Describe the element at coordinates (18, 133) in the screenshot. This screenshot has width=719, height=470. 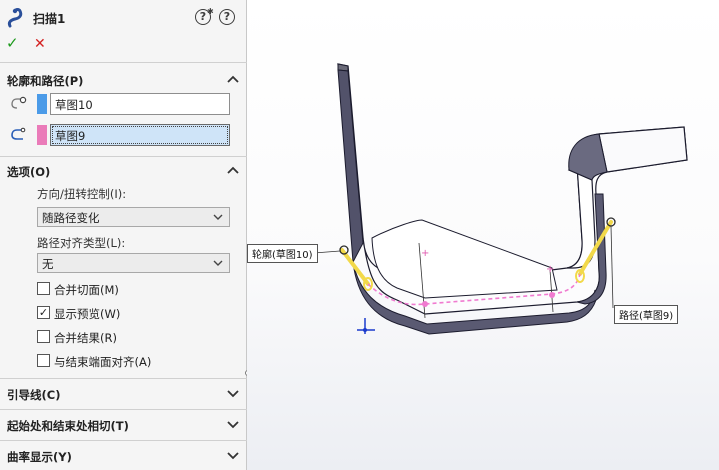
I see `path-sketch-icon` at that location.